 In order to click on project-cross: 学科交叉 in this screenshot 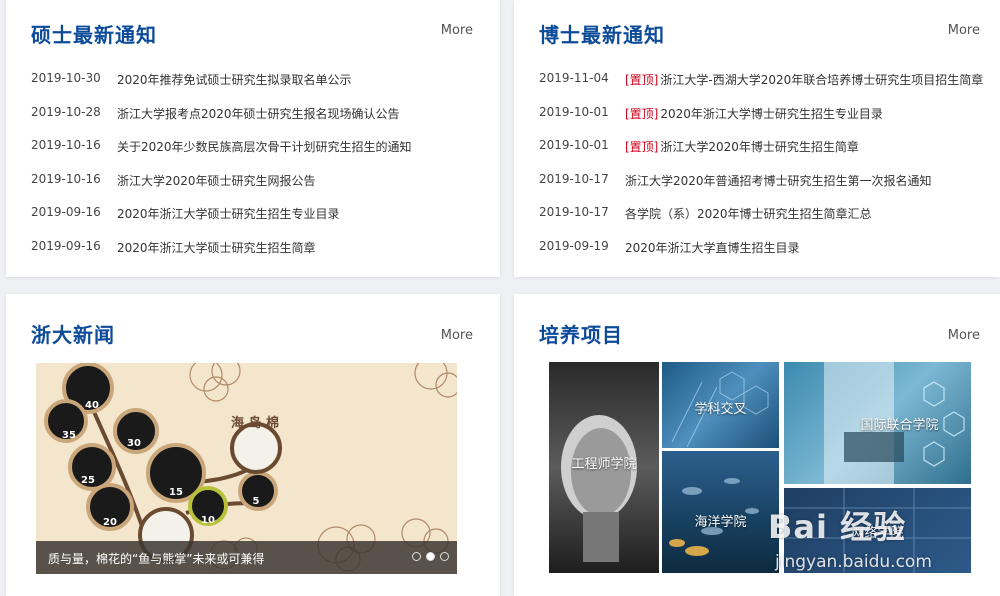, I will do `click(720, 405)`.